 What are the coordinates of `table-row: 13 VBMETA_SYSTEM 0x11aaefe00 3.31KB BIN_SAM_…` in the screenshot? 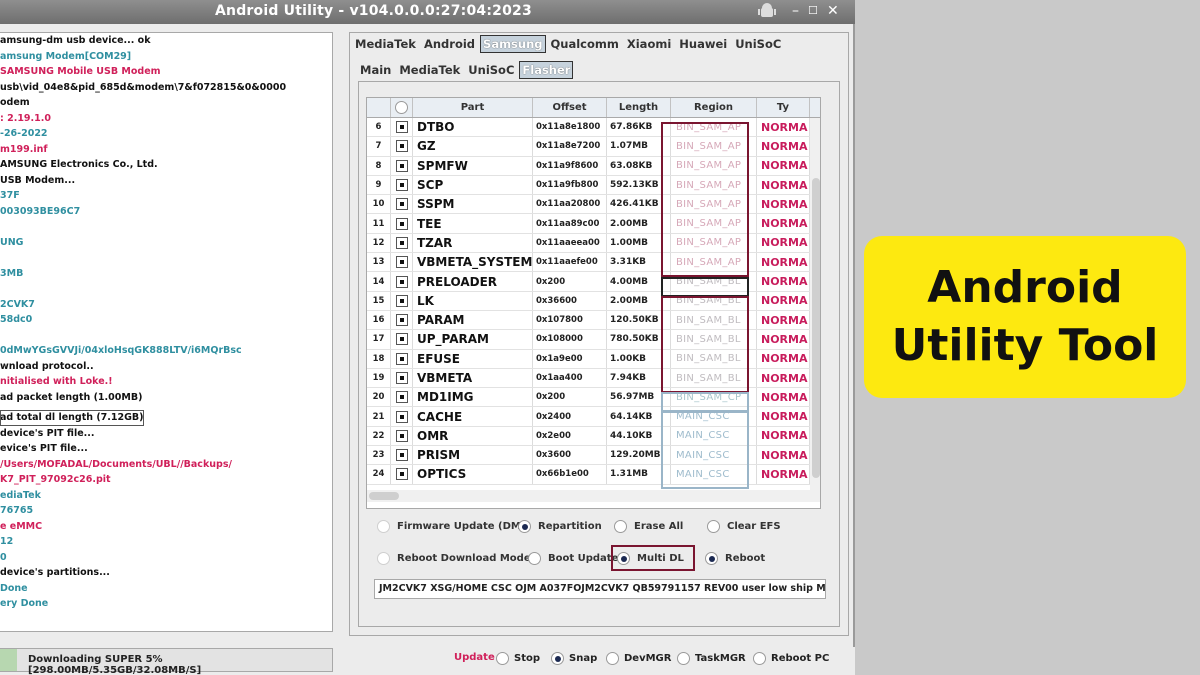 It's located at (588, 263).